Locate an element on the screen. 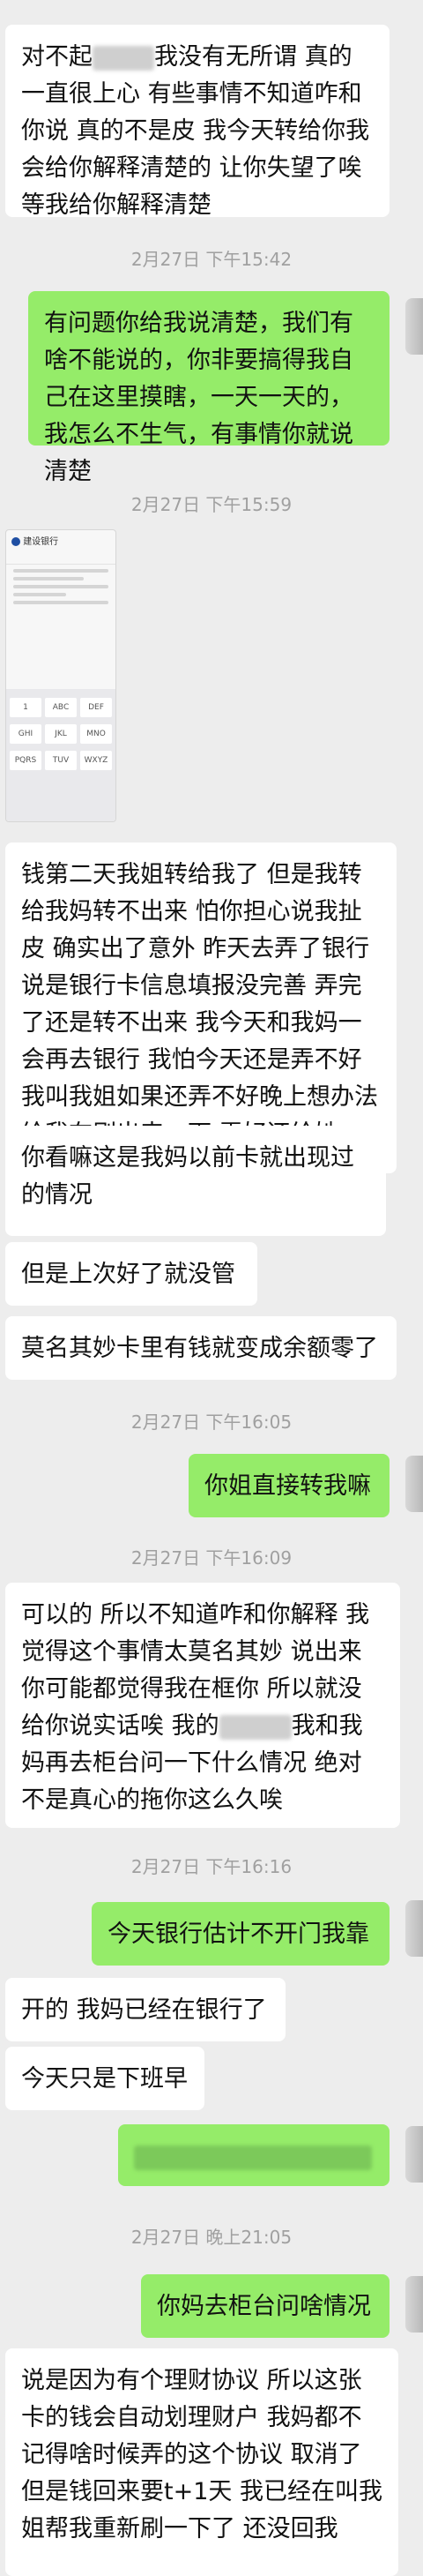 The height and width of the screenshot is (2576, 423). message-bubble-incoming: 但是上次好了就没管 is located at coordinates (131, 1274).